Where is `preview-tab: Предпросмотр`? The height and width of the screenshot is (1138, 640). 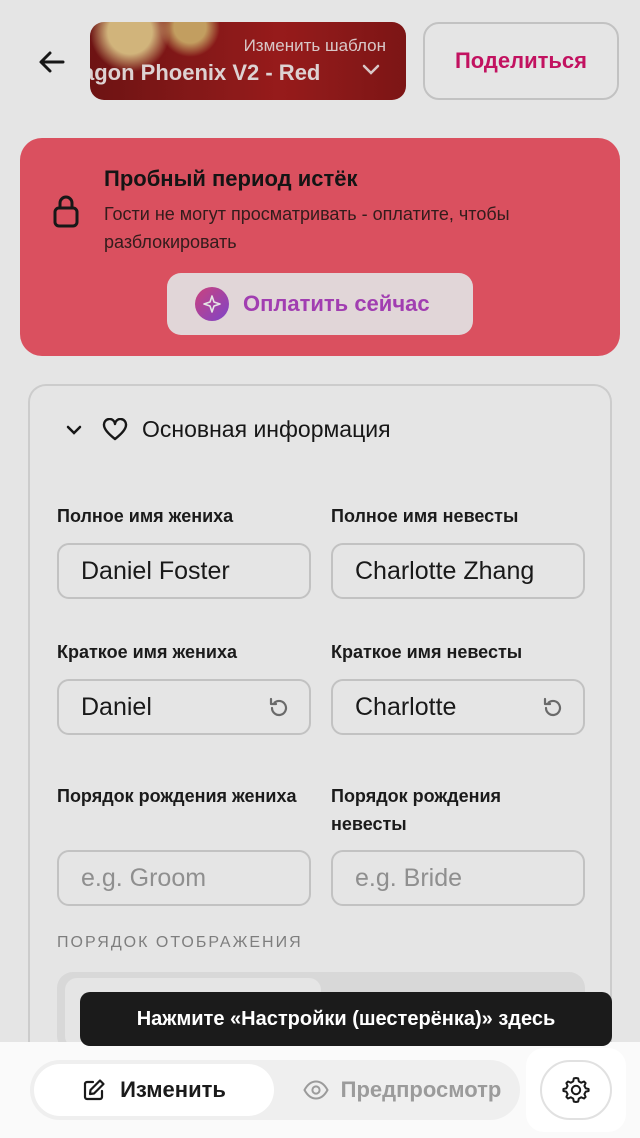
preview-tab: Предпросмотр is located at coordinates (402, 1090).